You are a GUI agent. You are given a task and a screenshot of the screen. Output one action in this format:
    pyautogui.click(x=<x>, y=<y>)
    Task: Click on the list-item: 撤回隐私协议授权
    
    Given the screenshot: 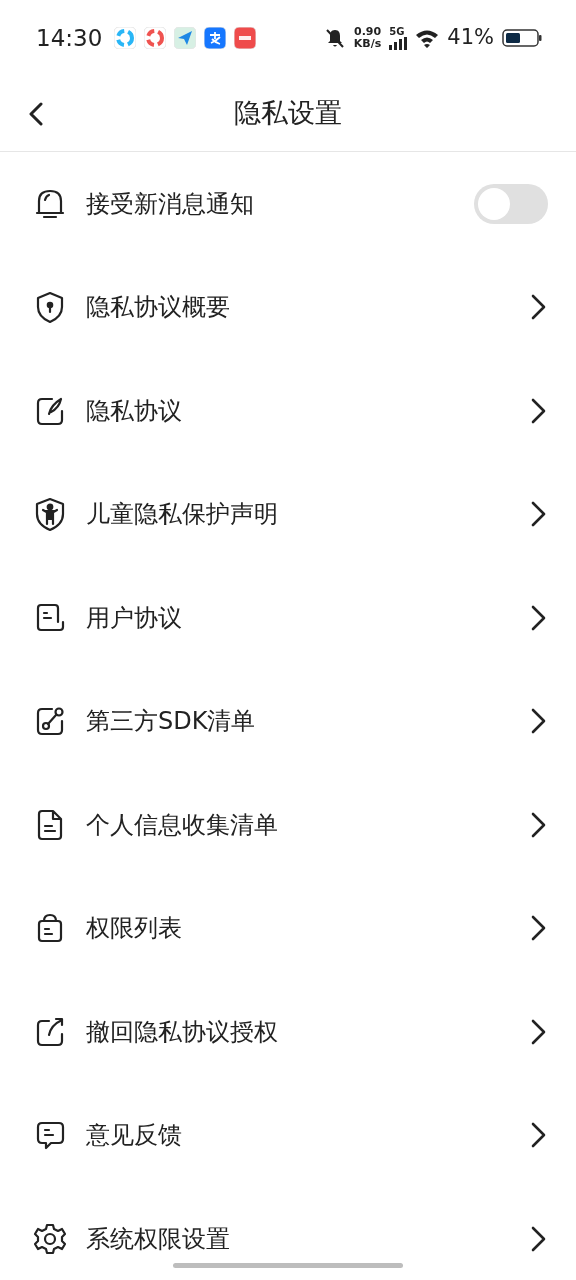 What is the action you would take?
    pyautogui.click(x=288, y=1032)
    